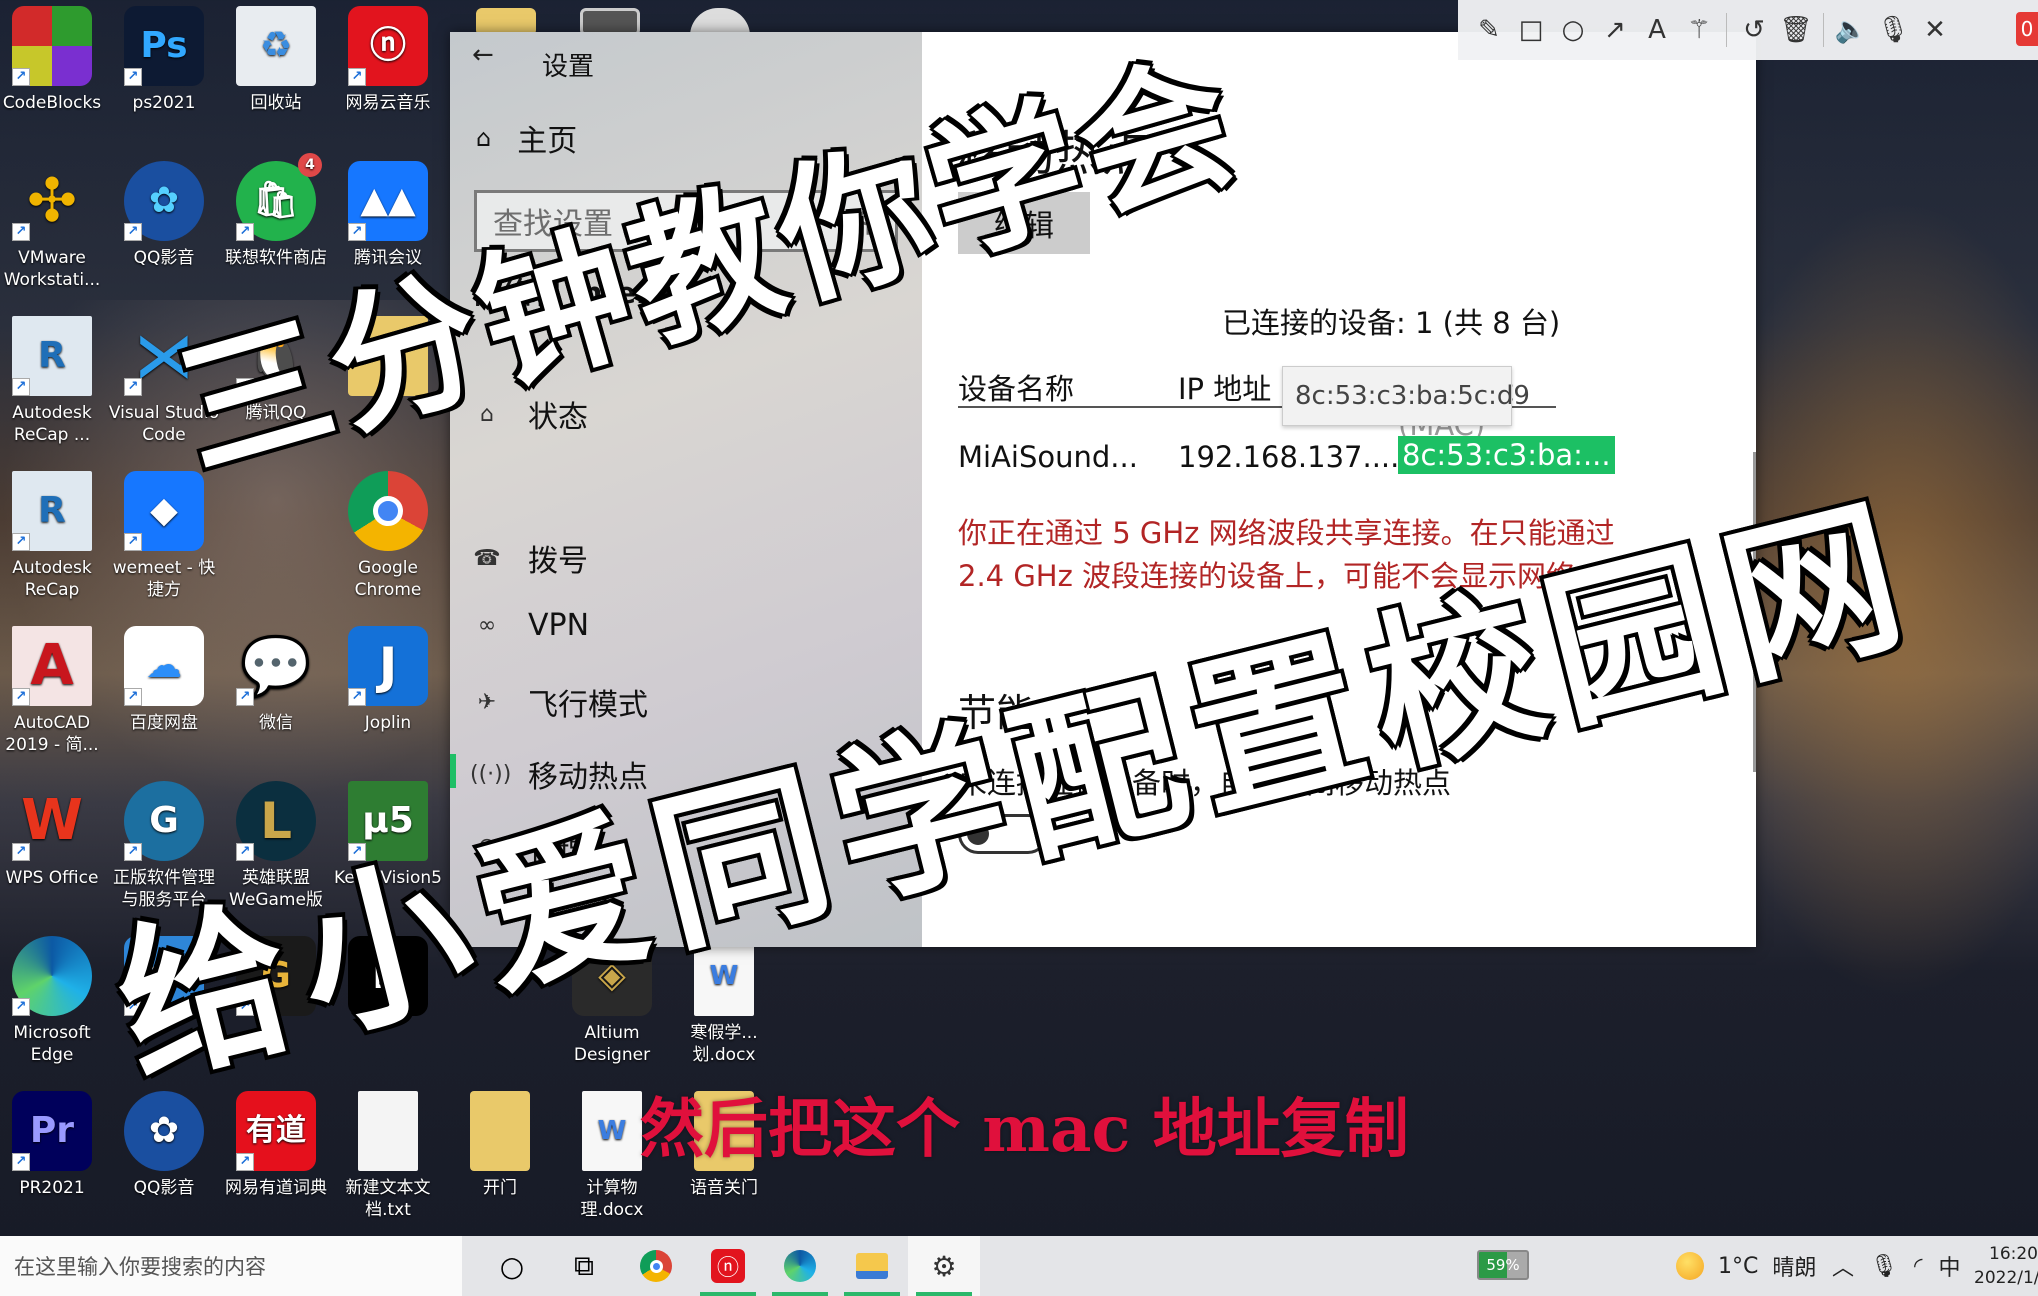 The image size is (2038, 1296). I want to click on cortana-button: ○, so click(512, 1266).